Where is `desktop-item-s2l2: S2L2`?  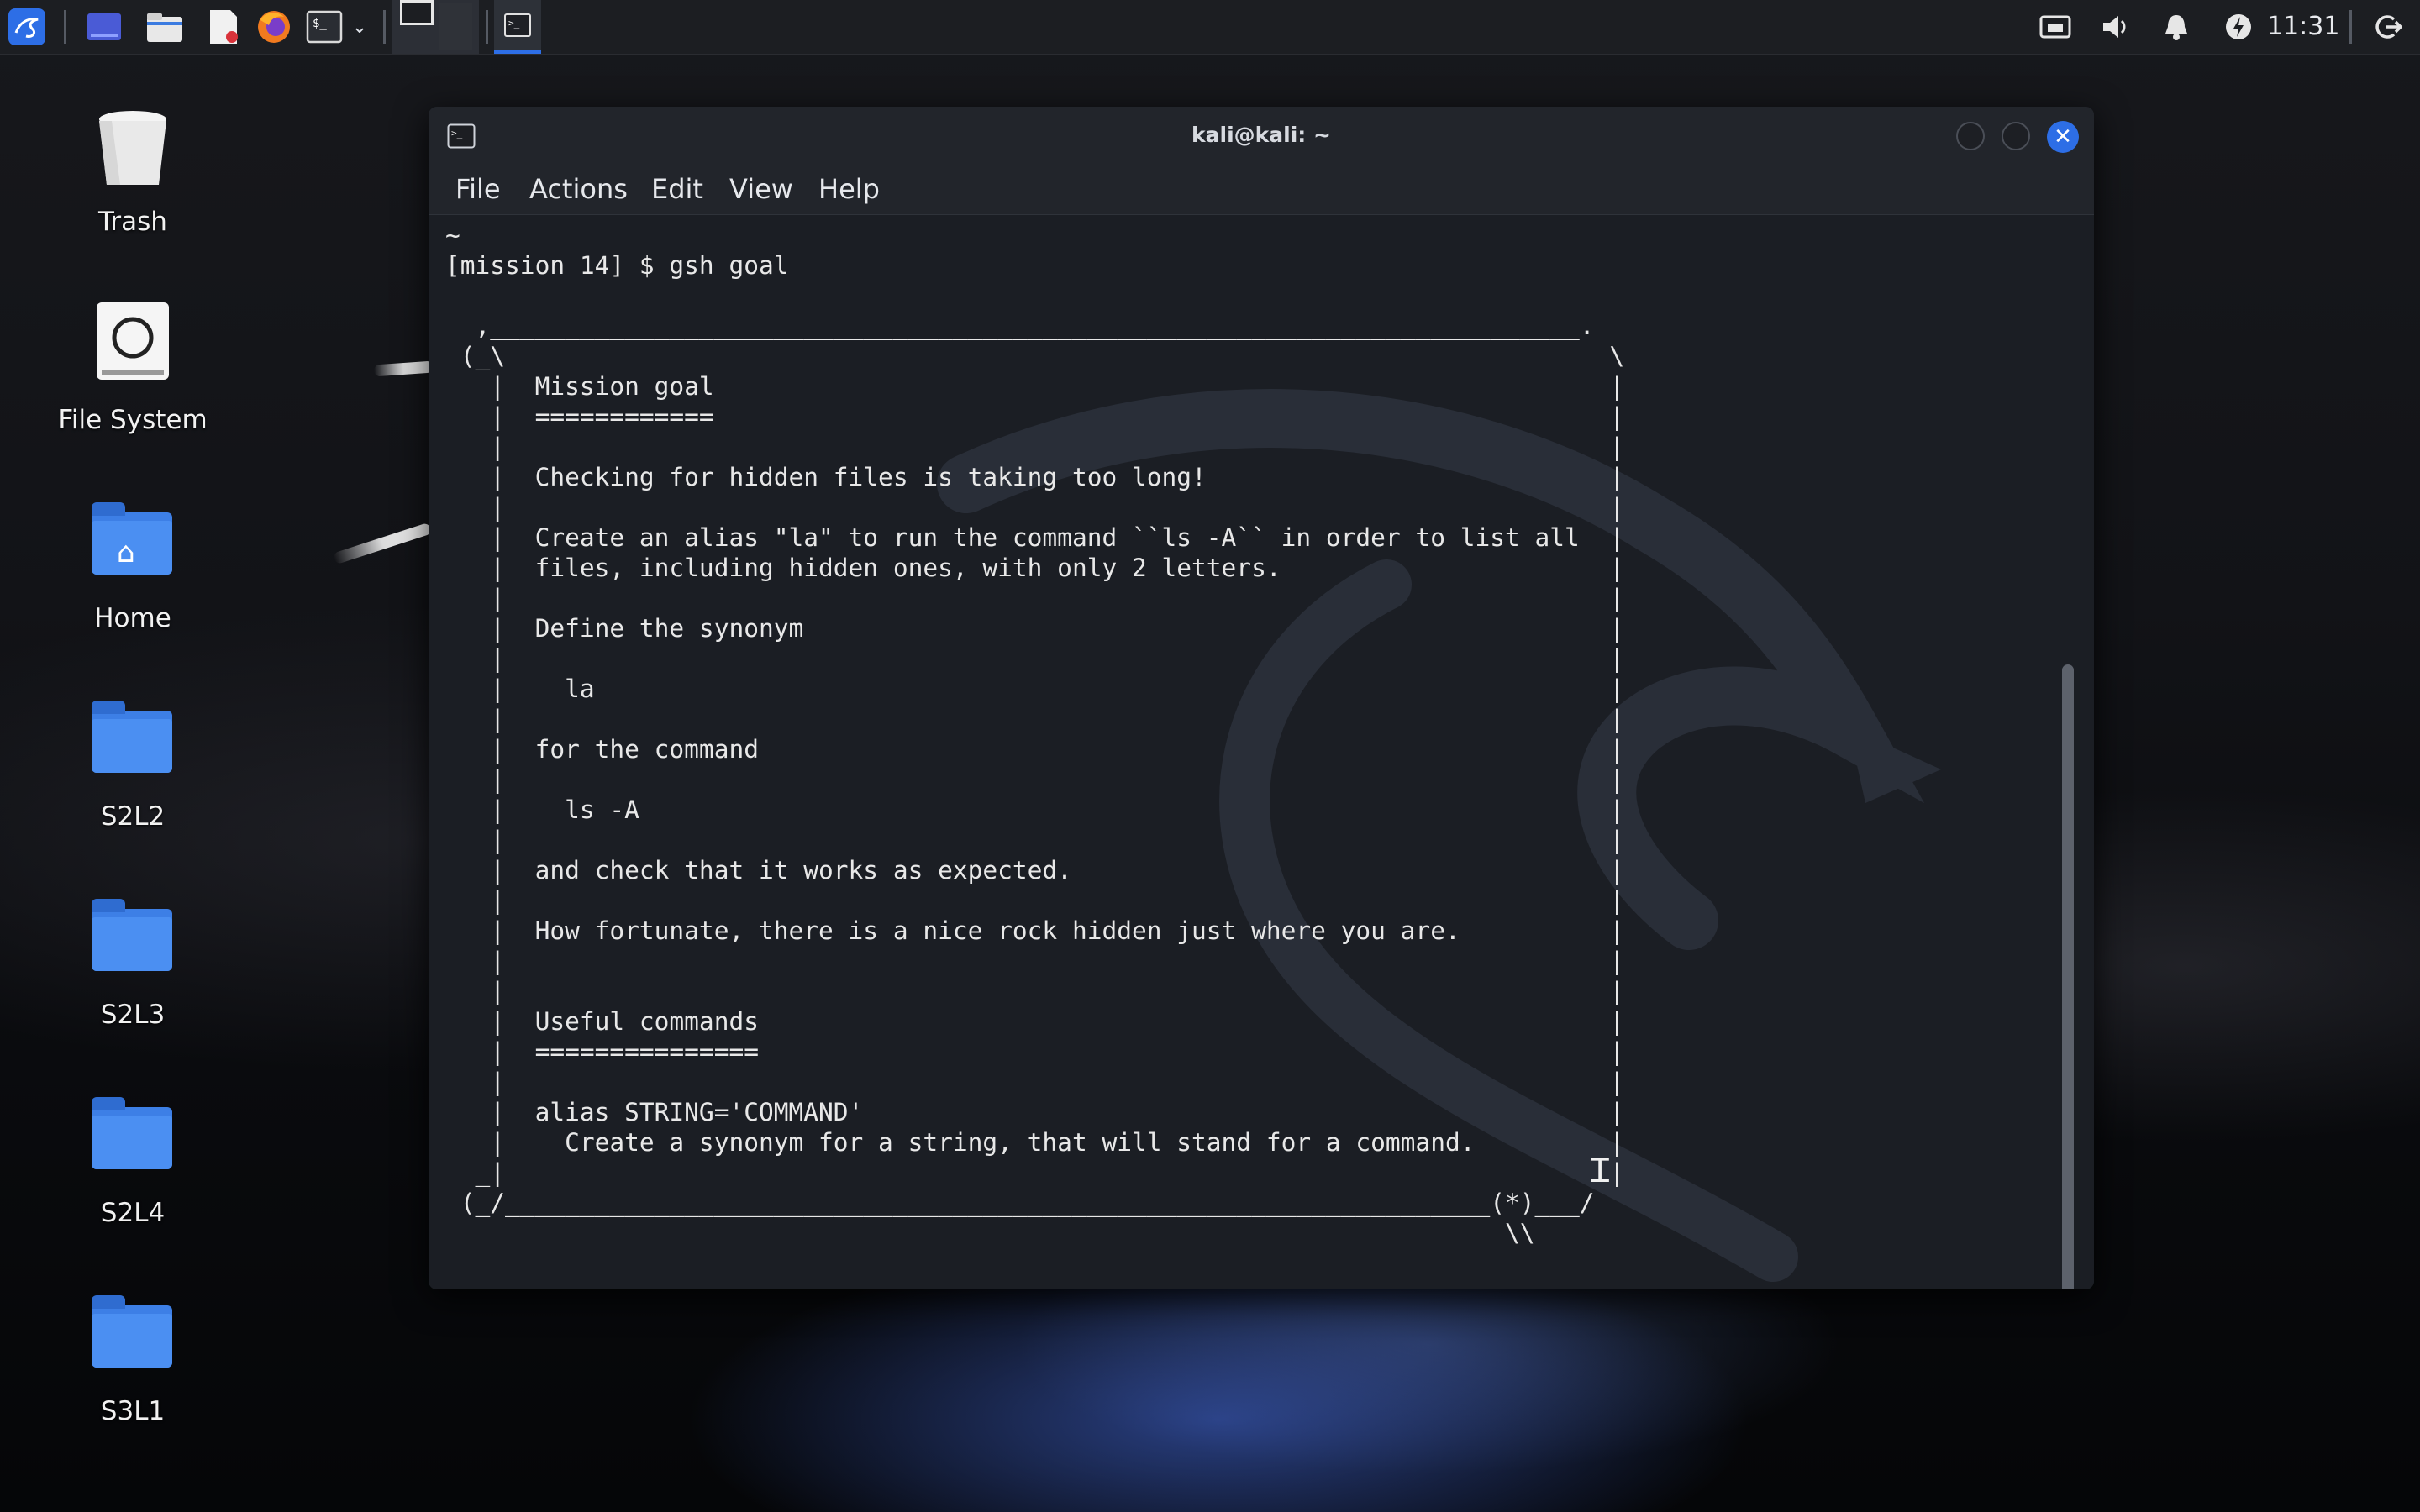 desktop-item-s2l2: S2L2 is located at coordinates (133, 764).